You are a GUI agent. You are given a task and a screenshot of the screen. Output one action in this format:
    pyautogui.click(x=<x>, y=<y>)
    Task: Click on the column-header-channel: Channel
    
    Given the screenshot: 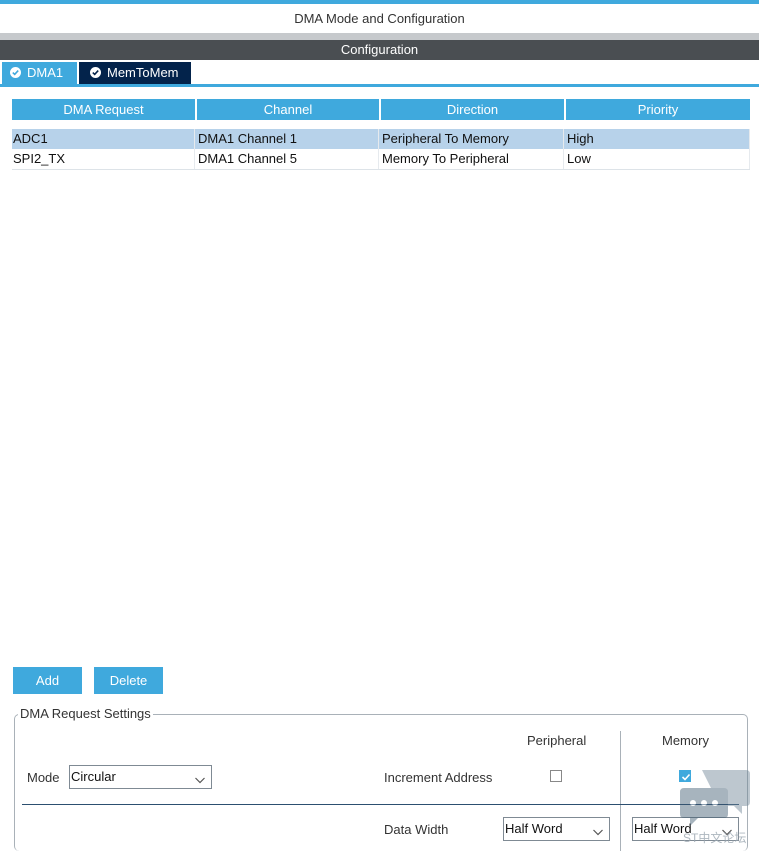 What is the action you would take?
    pyautogui.click(x=288, y=109)
    